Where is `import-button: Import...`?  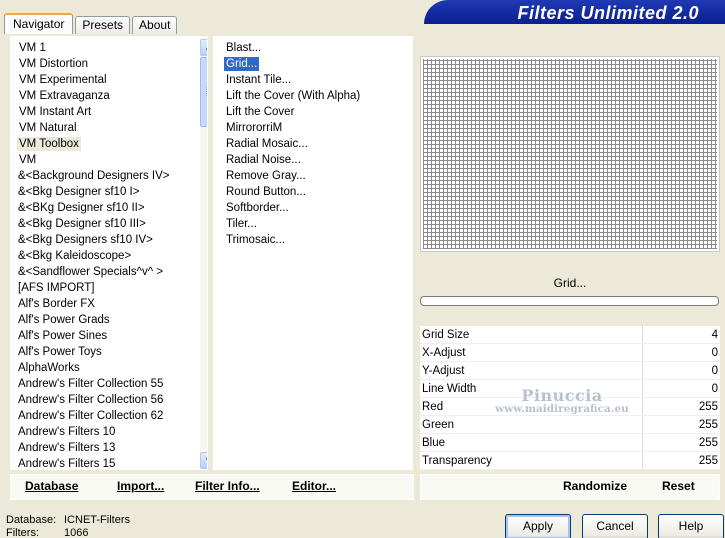
import-button: Import... is located at coordinates (140, 486).